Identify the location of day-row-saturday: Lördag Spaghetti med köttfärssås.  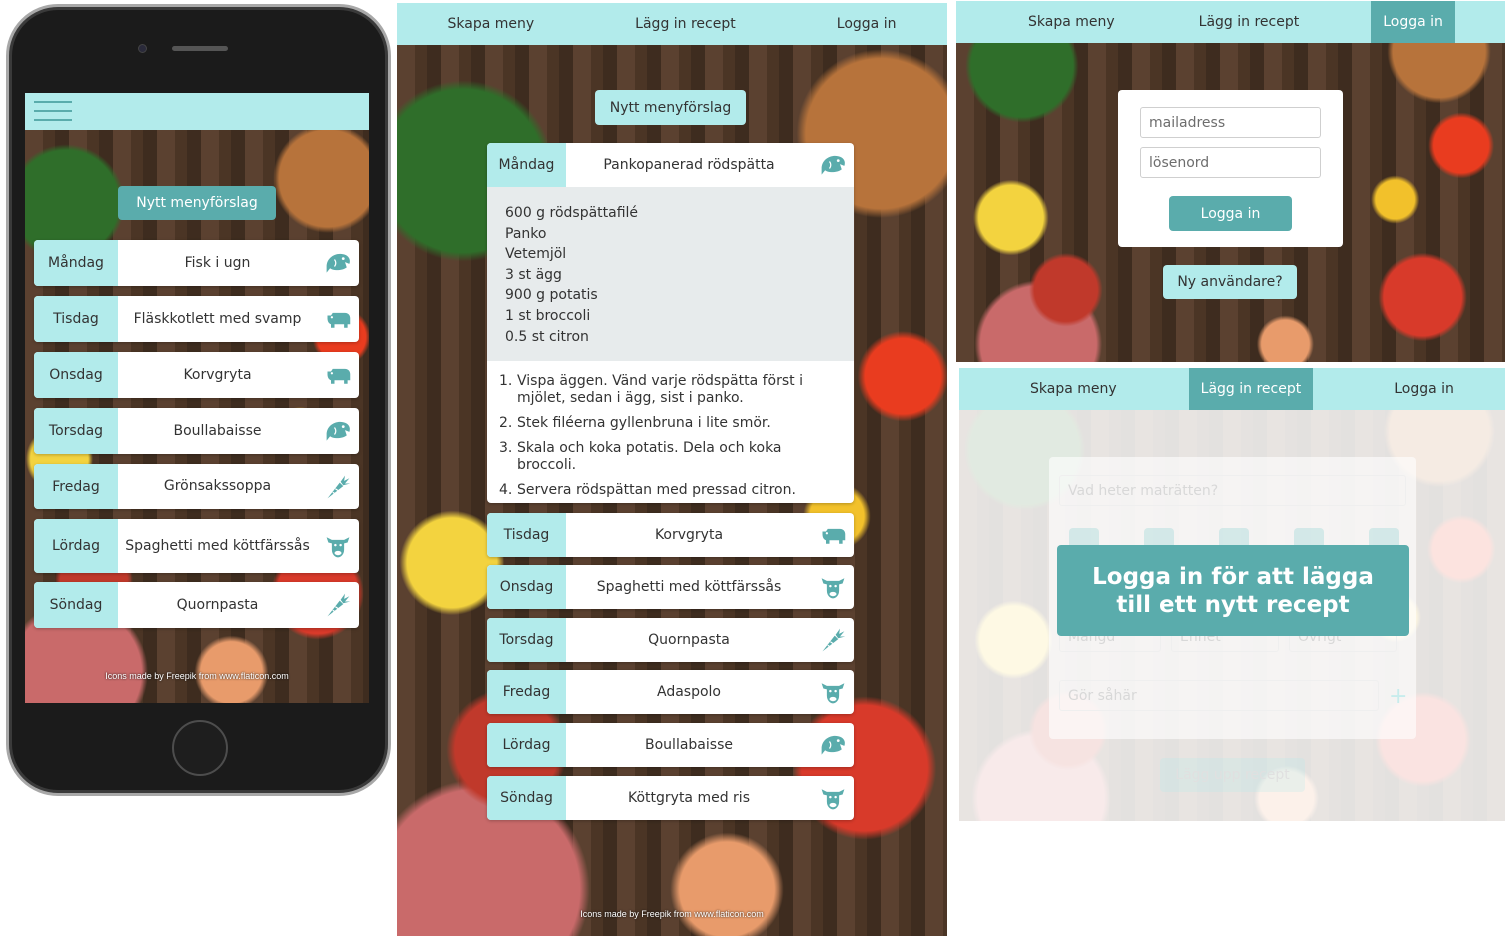
(196, 546).